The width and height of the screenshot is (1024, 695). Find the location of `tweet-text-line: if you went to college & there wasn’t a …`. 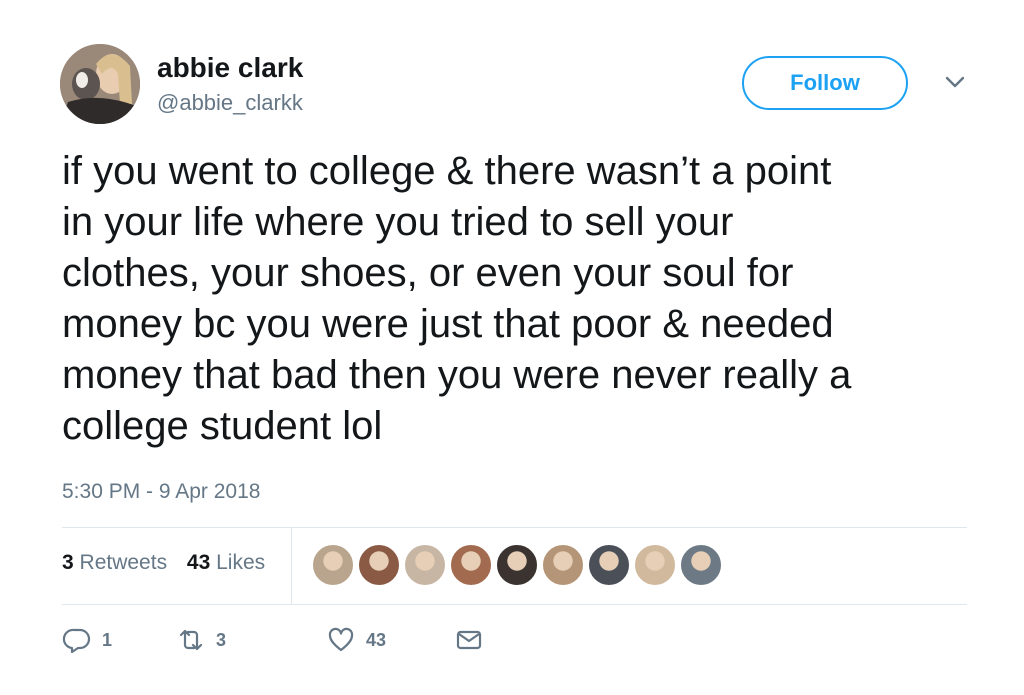

tweet-text-line: if you went to college & there wasn’t a … is located at coordinates (447, 171).